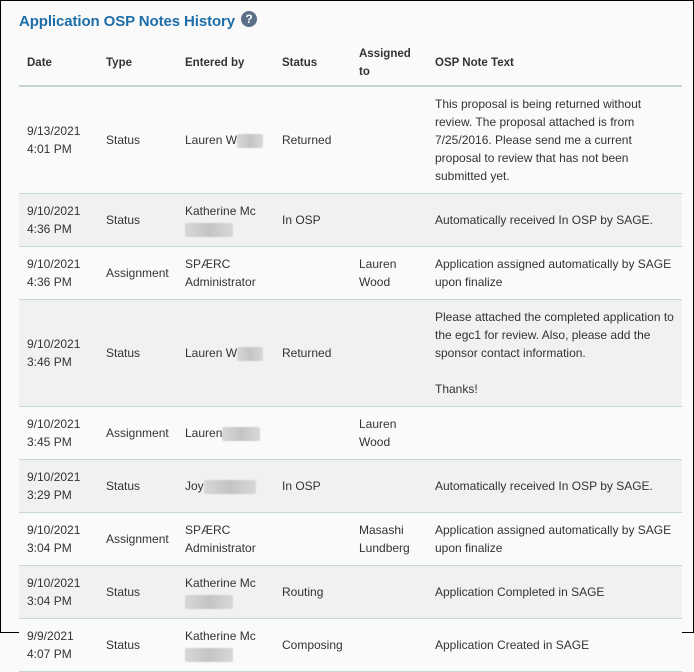  I want to click on assigned-to-text: Lauren Wood, so click(378, 273).